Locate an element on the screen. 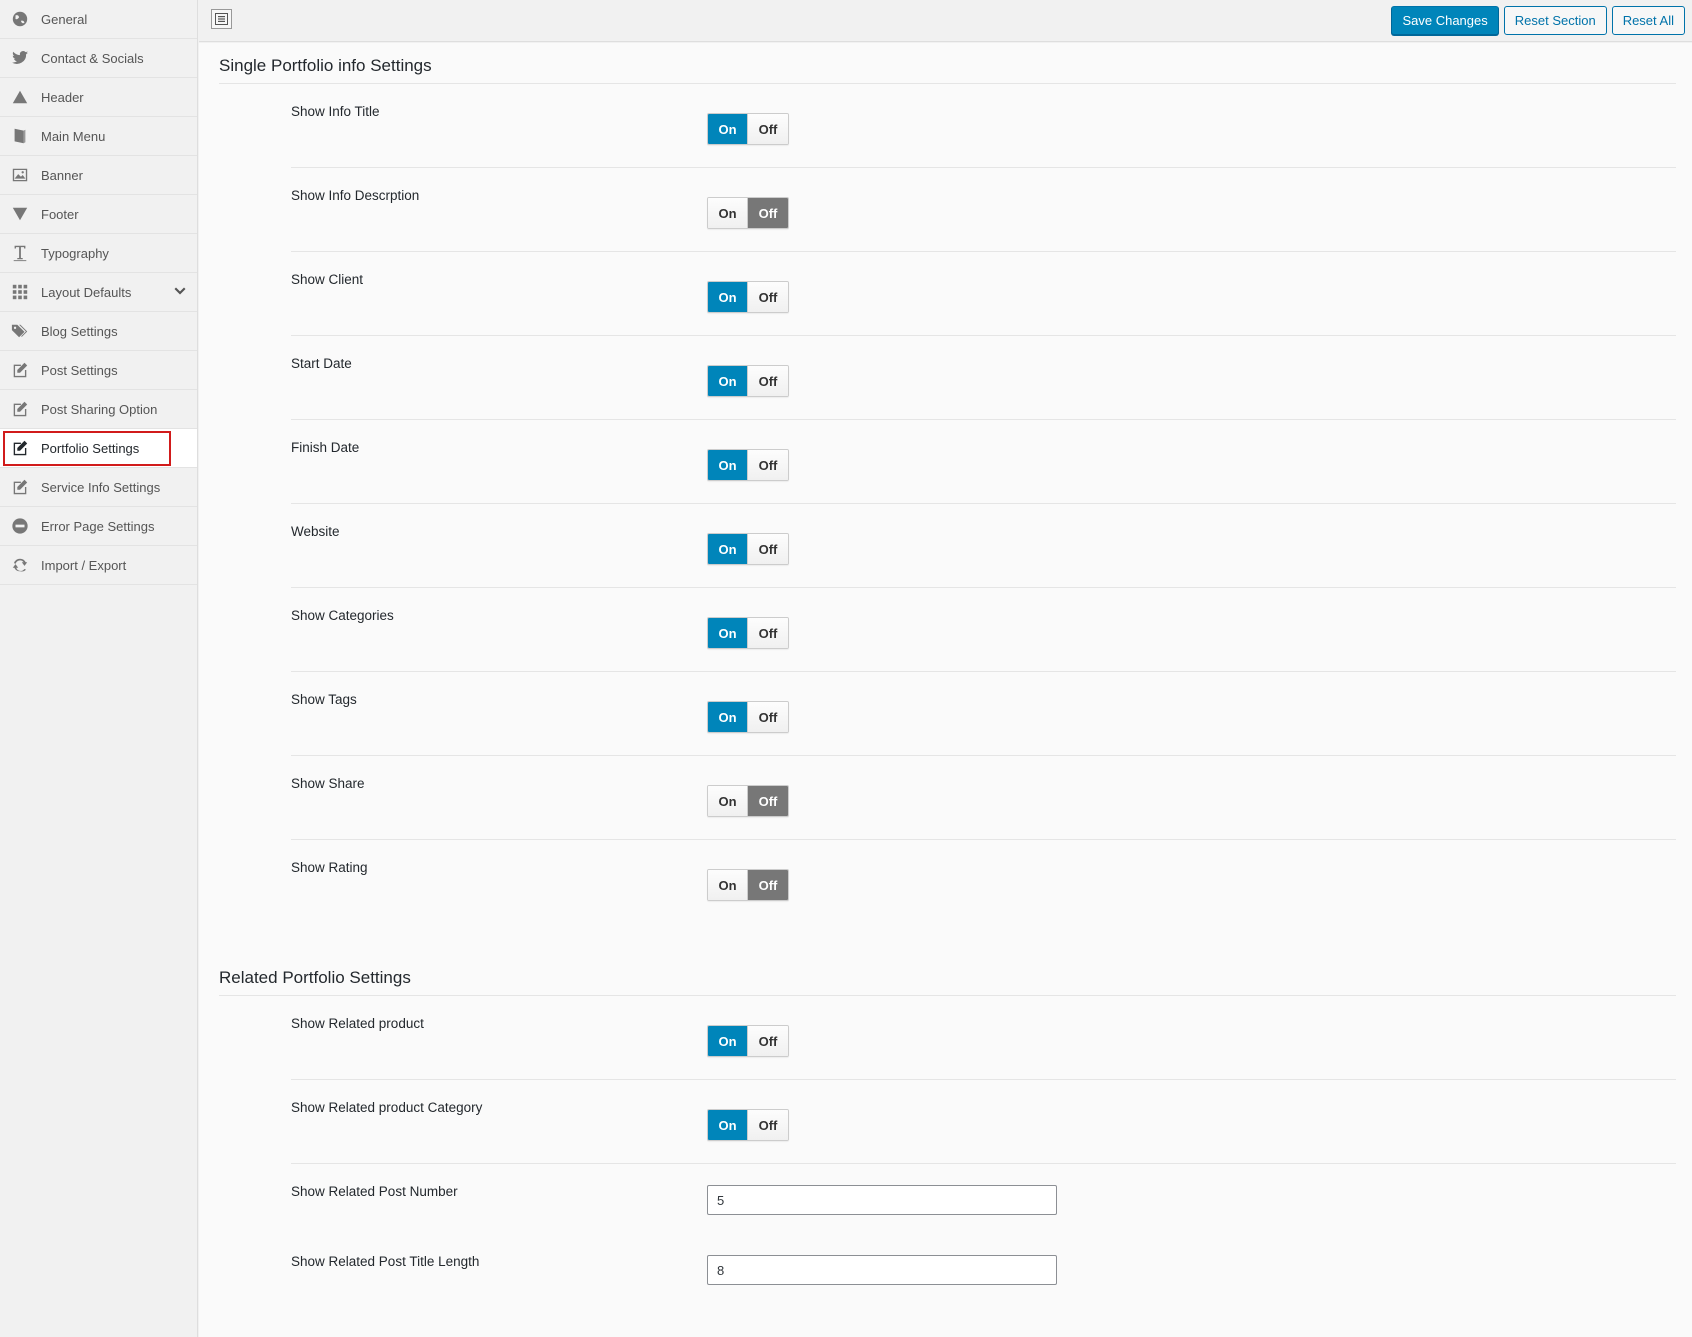  setting-label: Show Rating is located at coordinates (329, 867).